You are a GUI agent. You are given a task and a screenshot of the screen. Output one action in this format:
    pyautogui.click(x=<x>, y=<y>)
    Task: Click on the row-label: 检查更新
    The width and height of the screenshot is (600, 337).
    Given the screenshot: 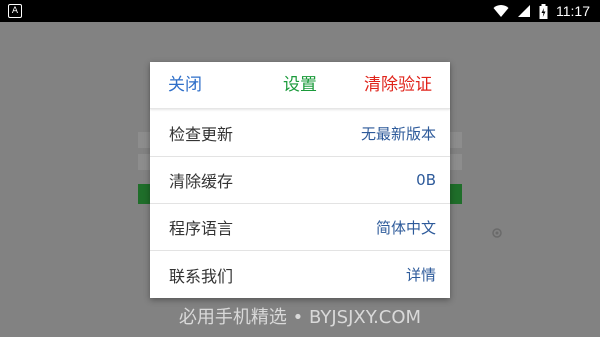 What is the action you would take?
    pyautogui.click(x=201, y=134)
    